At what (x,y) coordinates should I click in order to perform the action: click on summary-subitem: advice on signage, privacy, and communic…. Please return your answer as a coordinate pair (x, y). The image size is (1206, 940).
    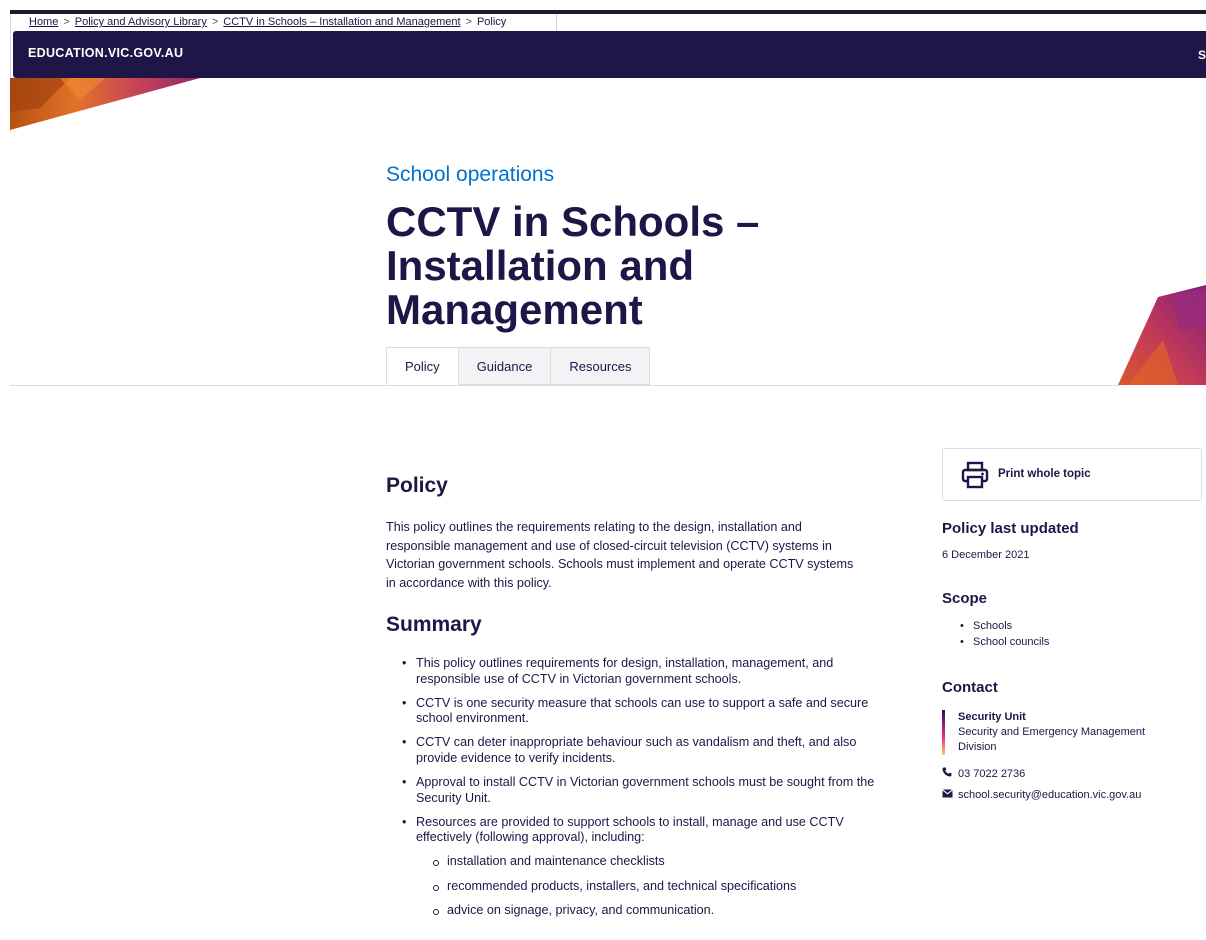
    Looking at the image, I should click on (659, 911).